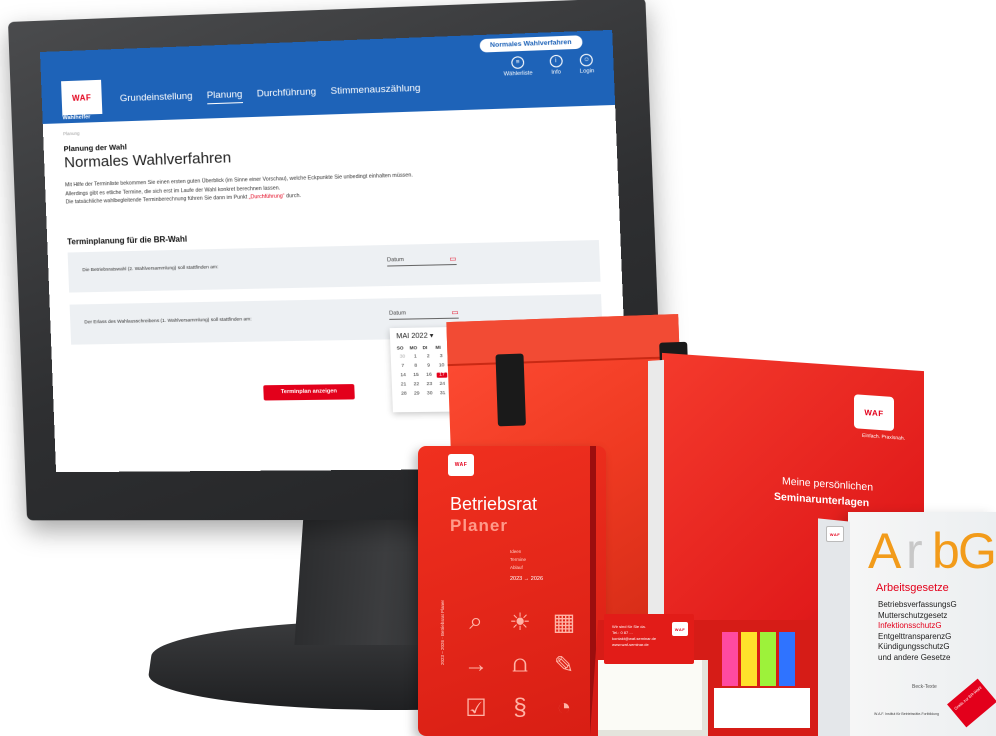 The height and width of the screenshot is (736, 996). I want to click on sticky-flags, so click(758, 659).